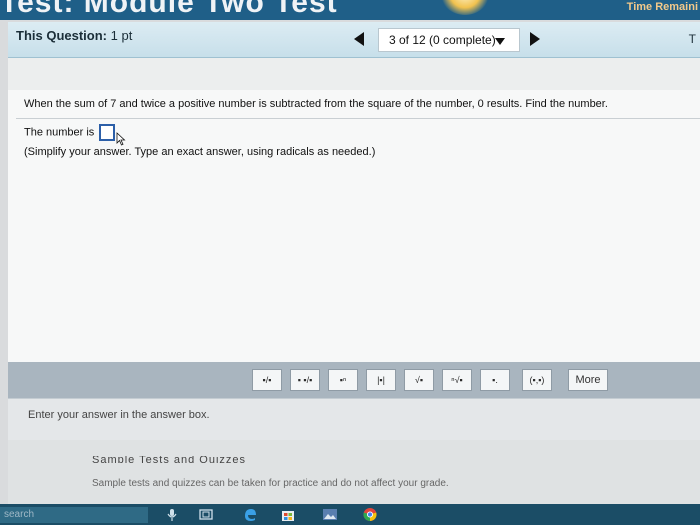 This screenshot has width=700, height=525. What do you see at coordinates (305, 380) in the screenshot?
I see `mixed-number-button: ▪ ▪/▪` at bounding box center [305, 380].